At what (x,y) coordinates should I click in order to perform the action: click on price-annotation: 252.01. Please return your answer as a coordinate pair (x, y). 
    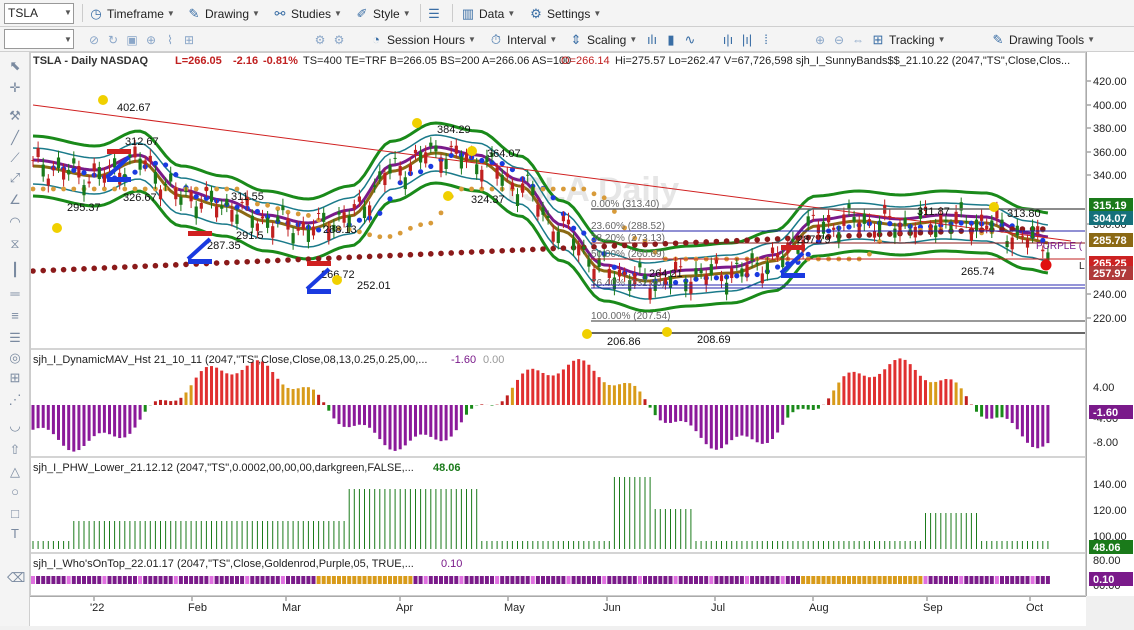
    Looking at the image, I should click on (374, 286).